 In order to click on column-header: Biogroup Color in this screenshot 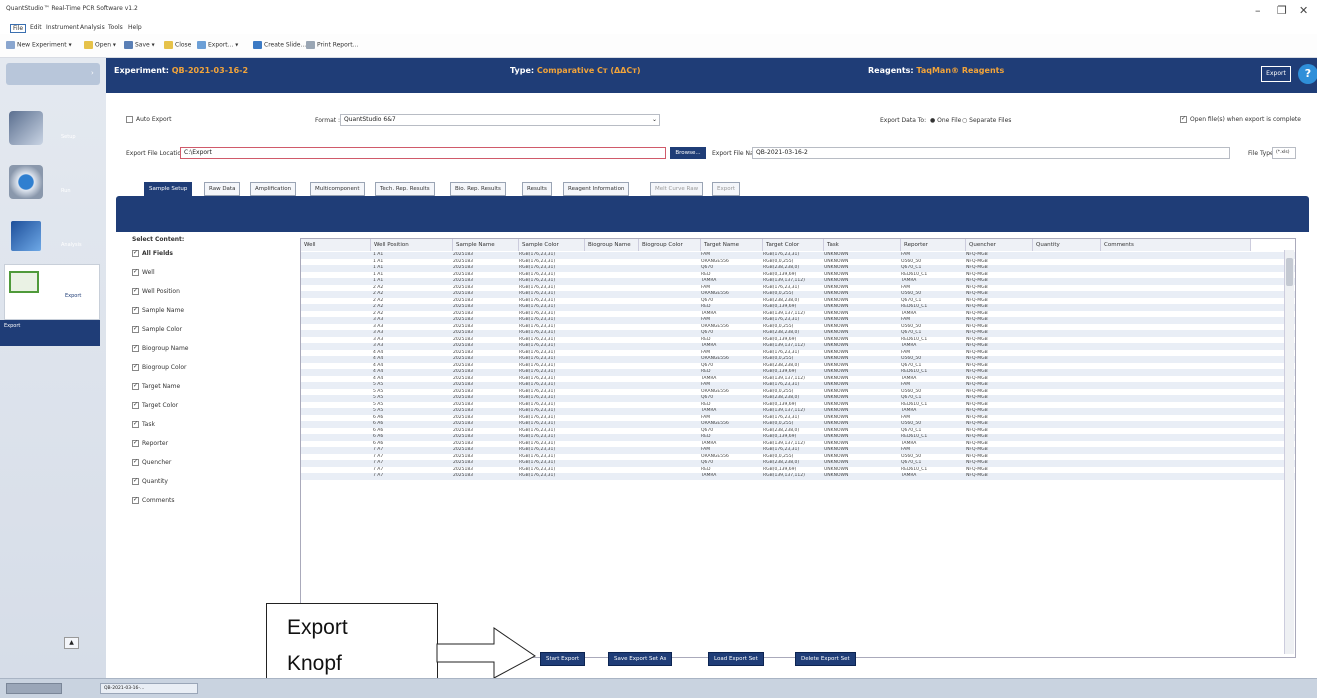, I will do `click(670, 245)`.